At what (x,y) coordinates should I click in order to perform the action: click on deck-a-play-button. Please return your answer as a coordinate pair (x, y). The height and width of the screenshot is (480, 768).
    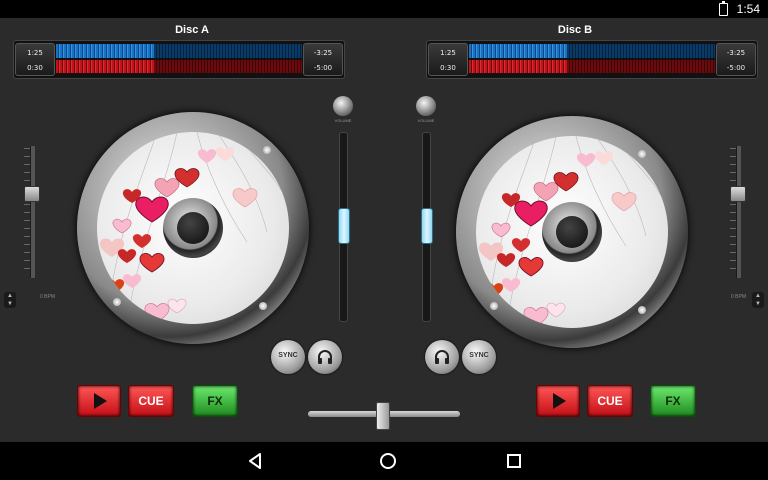
    Looking at the image, I should click on (99, 401).